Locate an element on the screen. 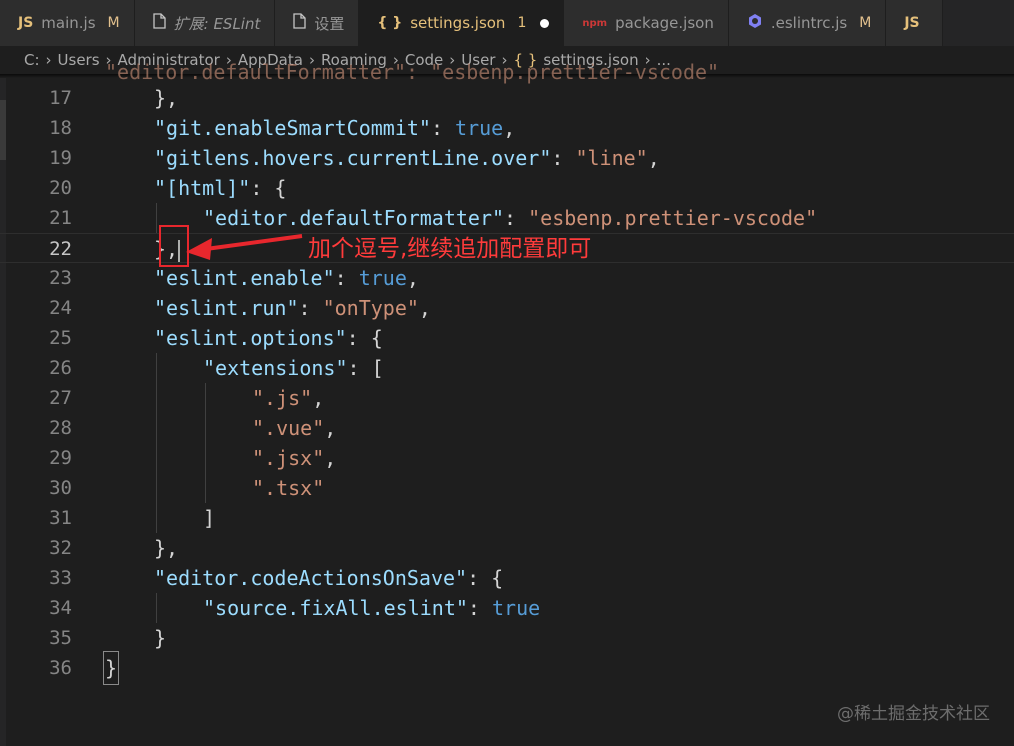  code-text: ".jsx", is located at coordinates (294, 458).